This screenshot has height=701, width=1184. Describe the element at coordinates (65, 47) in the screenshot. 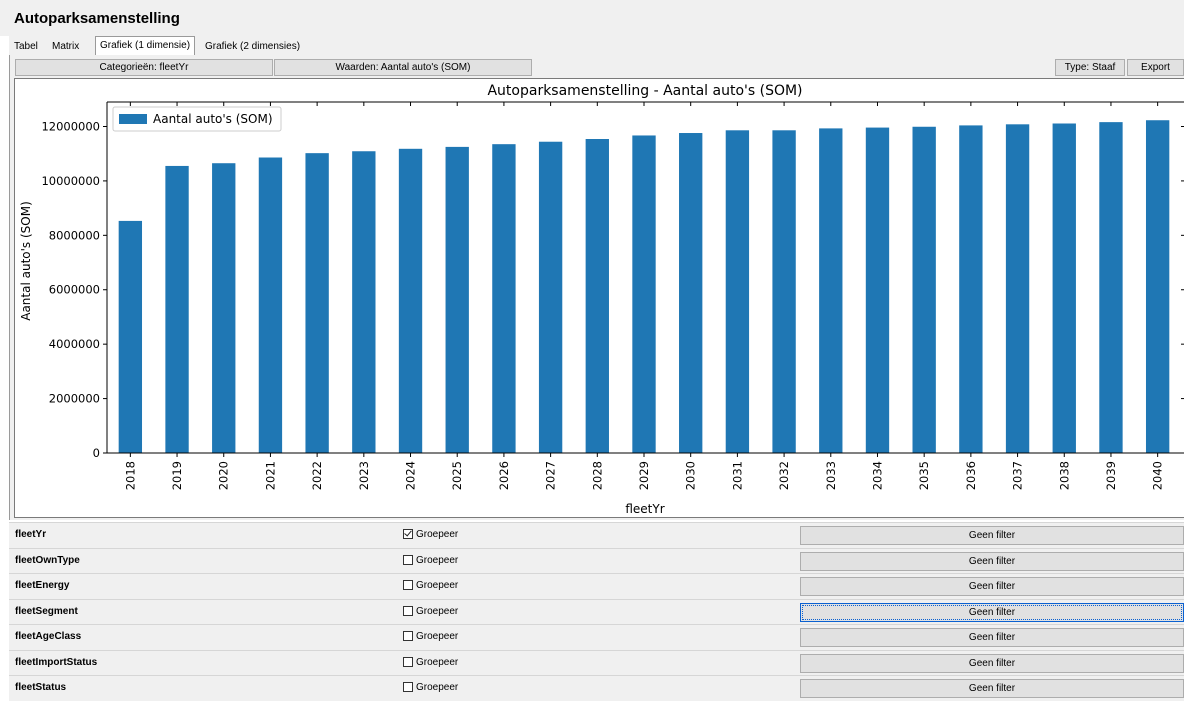

I see `tab-matrix: Matrix` at that location.